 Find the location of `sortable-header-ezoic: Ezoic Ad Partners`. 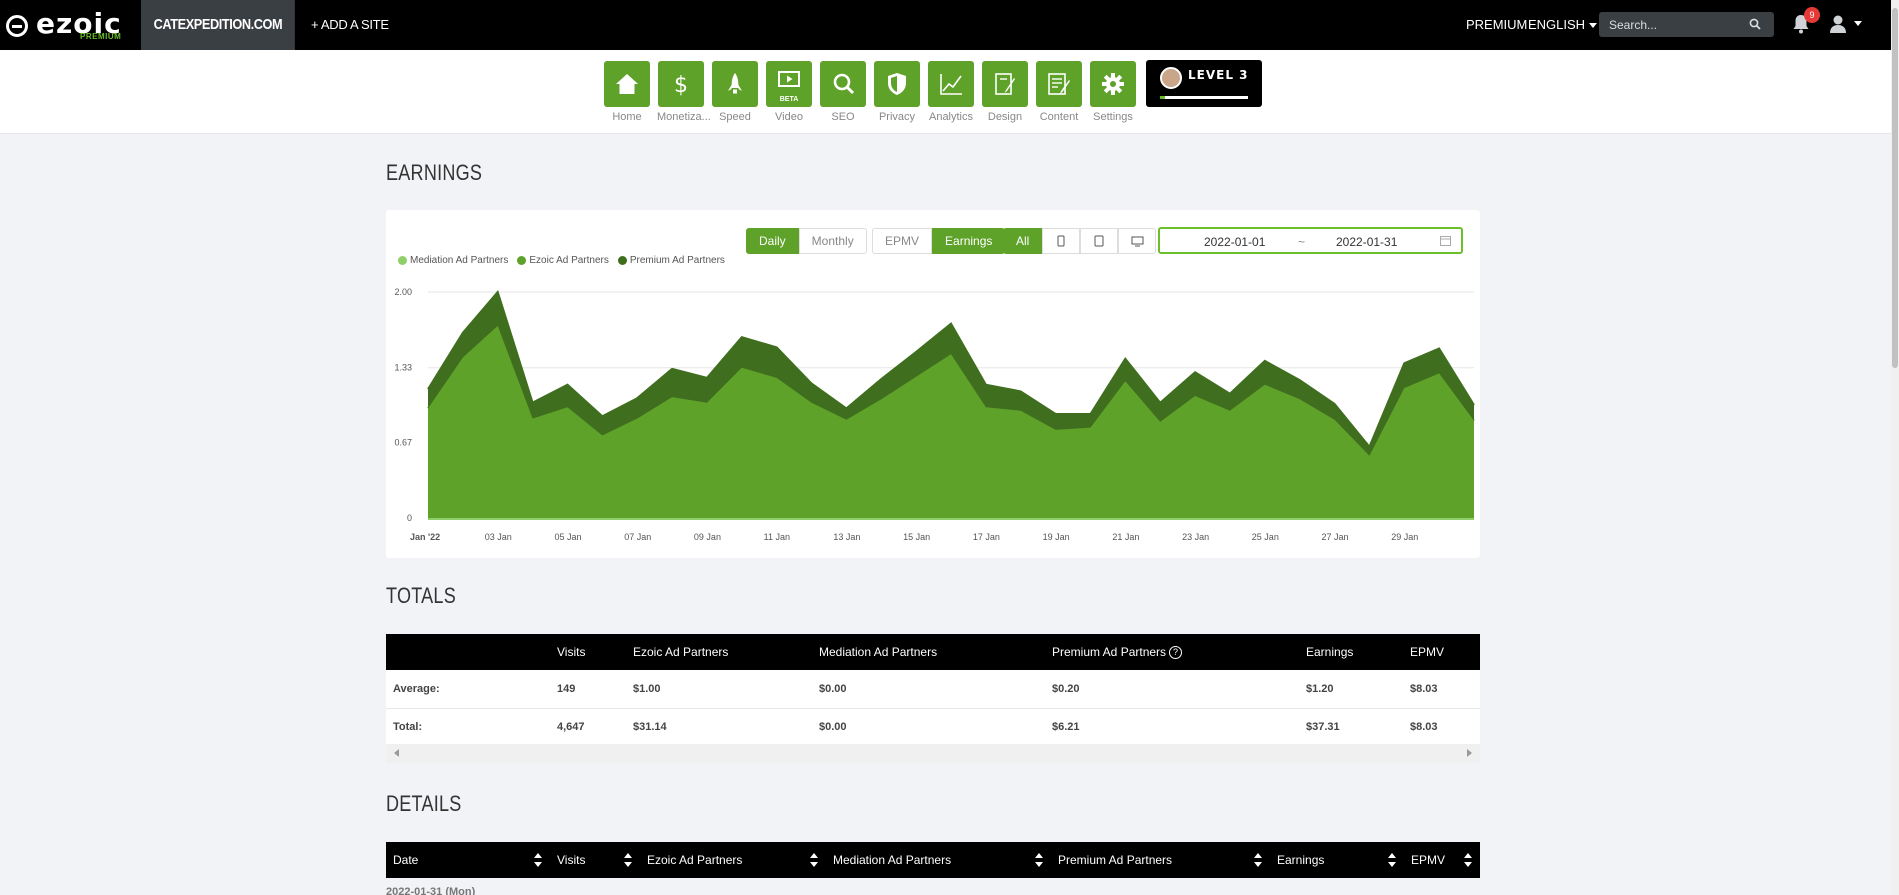

sortable-header-ezoic: Ezoic Ad Partners is located at coordinates (733, 860).